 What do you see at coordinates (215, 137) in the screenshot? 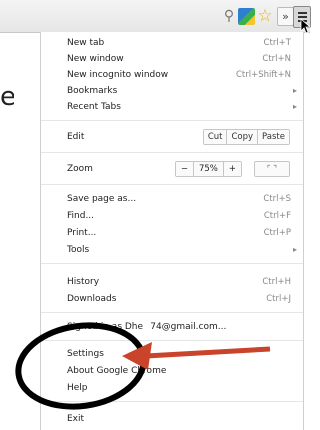
I see `cut-button: Cut` at bounding box center [215, 137].